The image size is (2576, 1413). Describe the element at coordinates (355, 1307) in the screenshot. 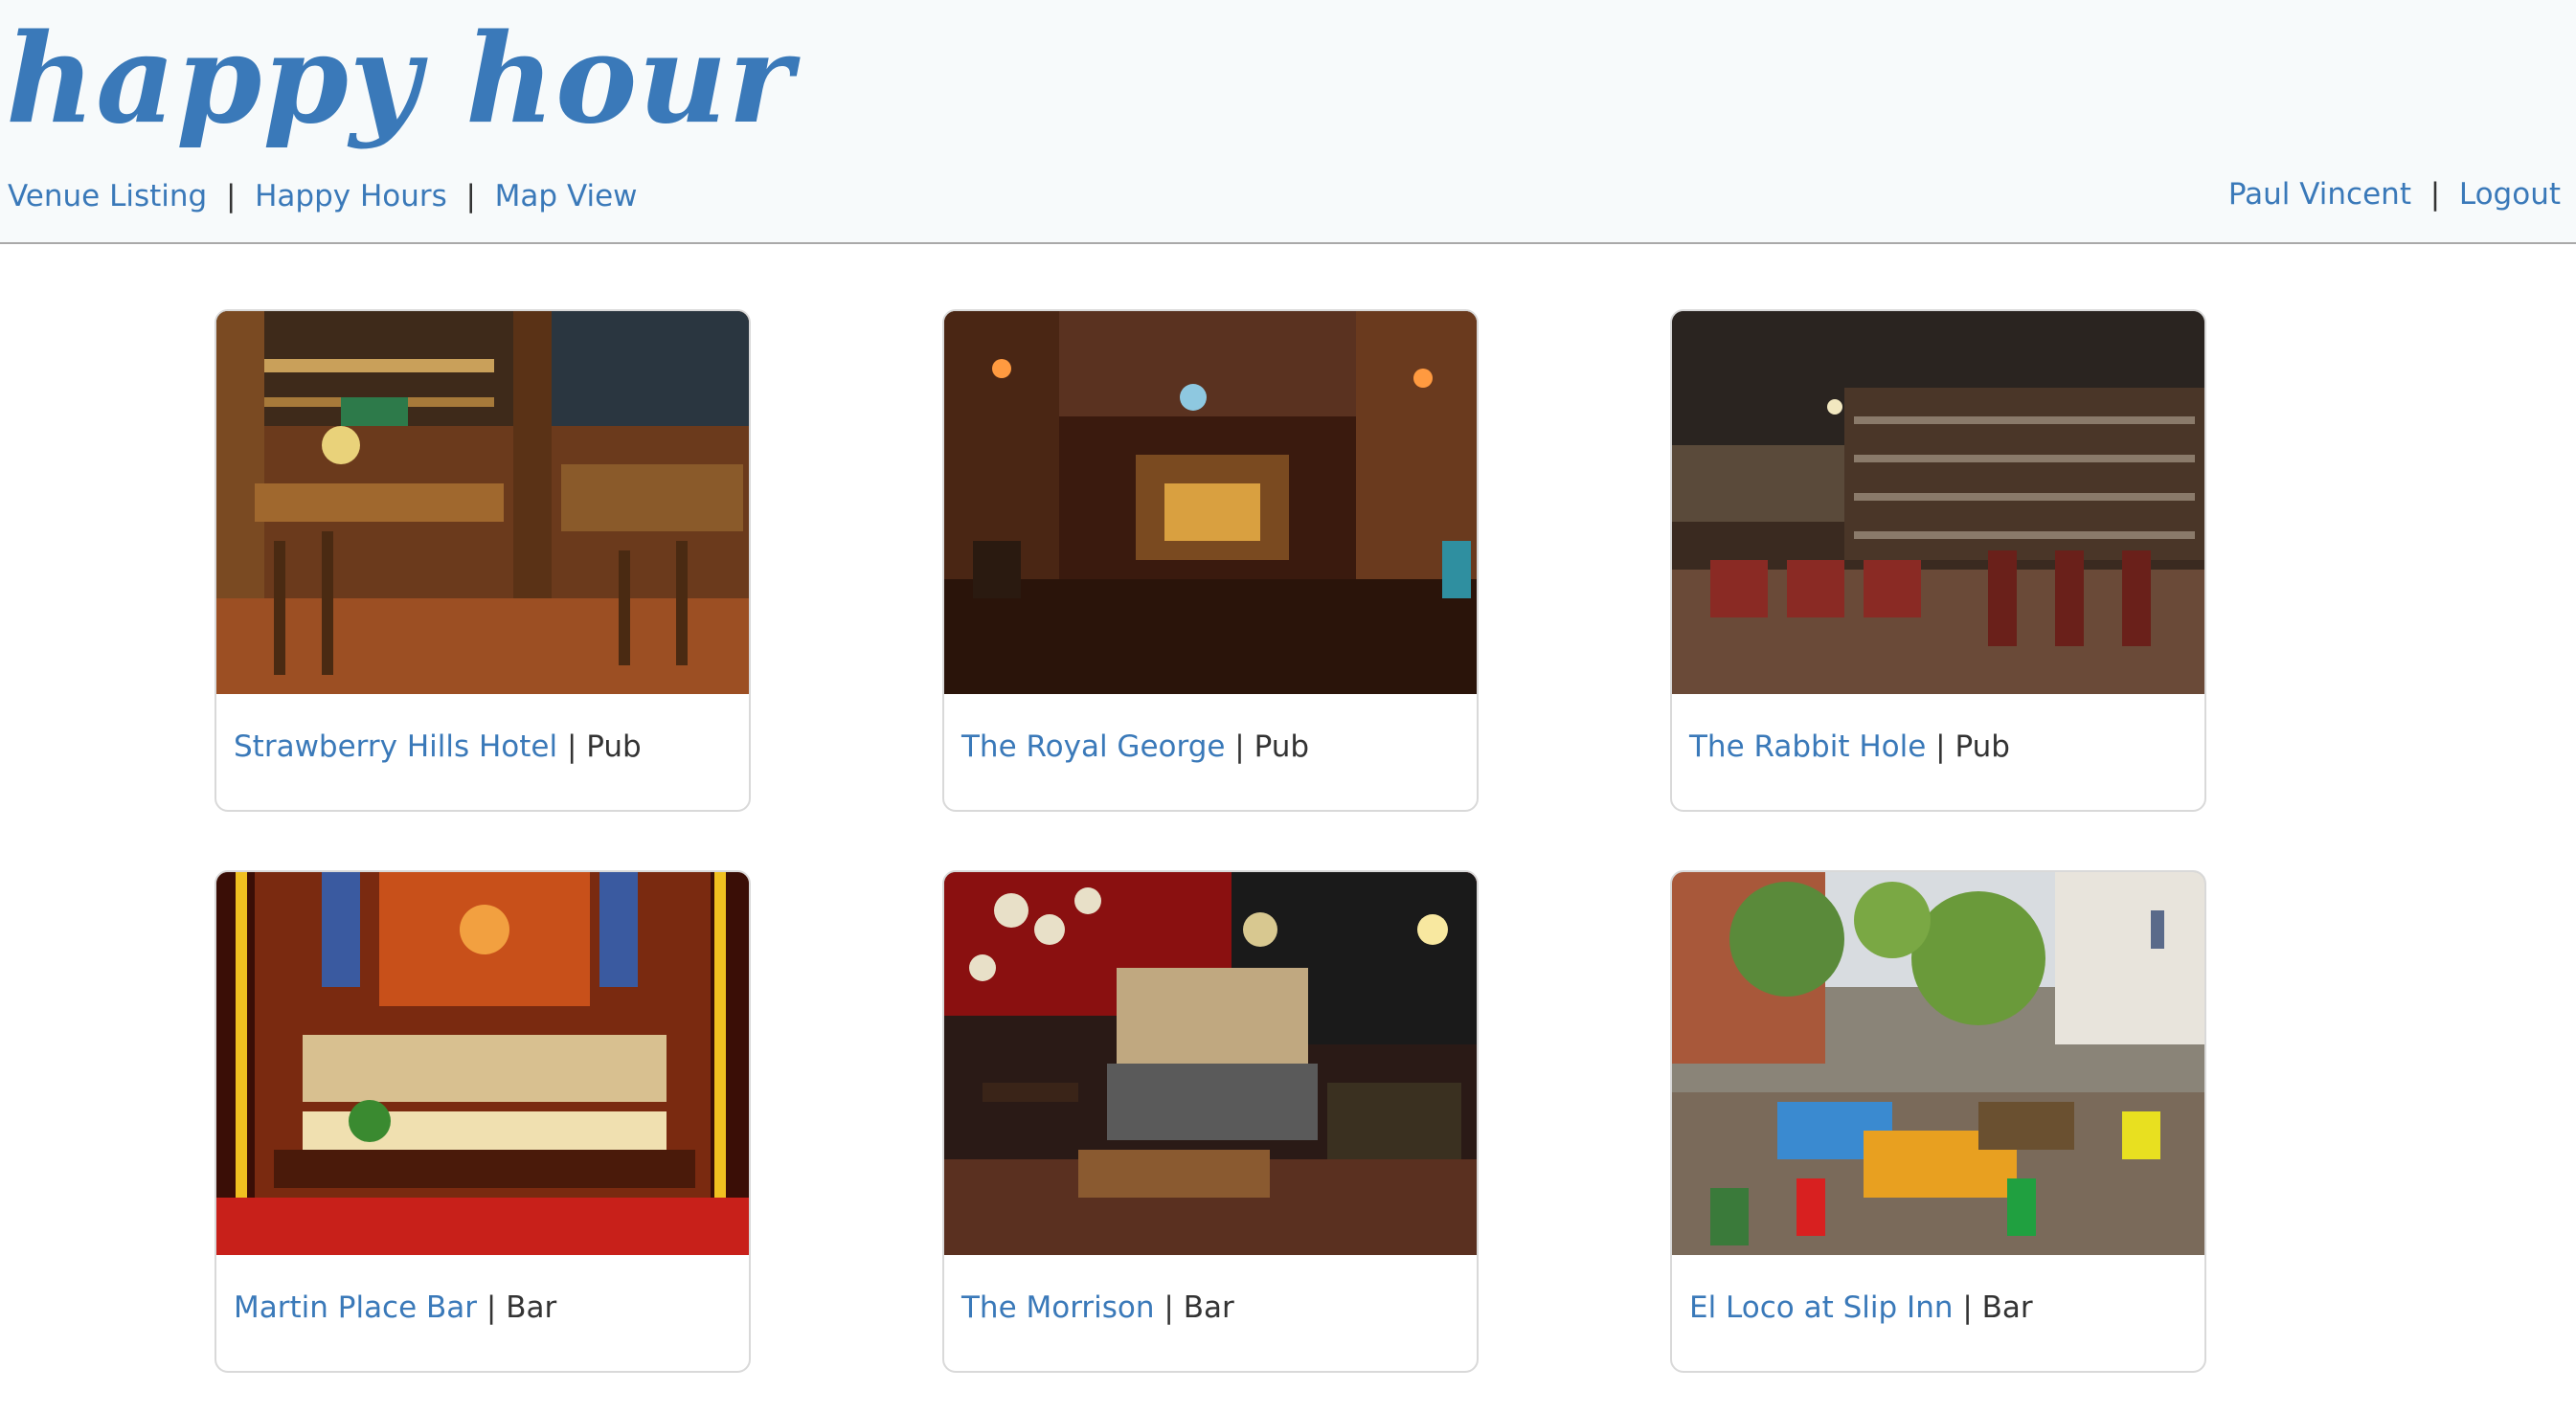

I see `venue-name-link: Martin Place Bar` at that location.